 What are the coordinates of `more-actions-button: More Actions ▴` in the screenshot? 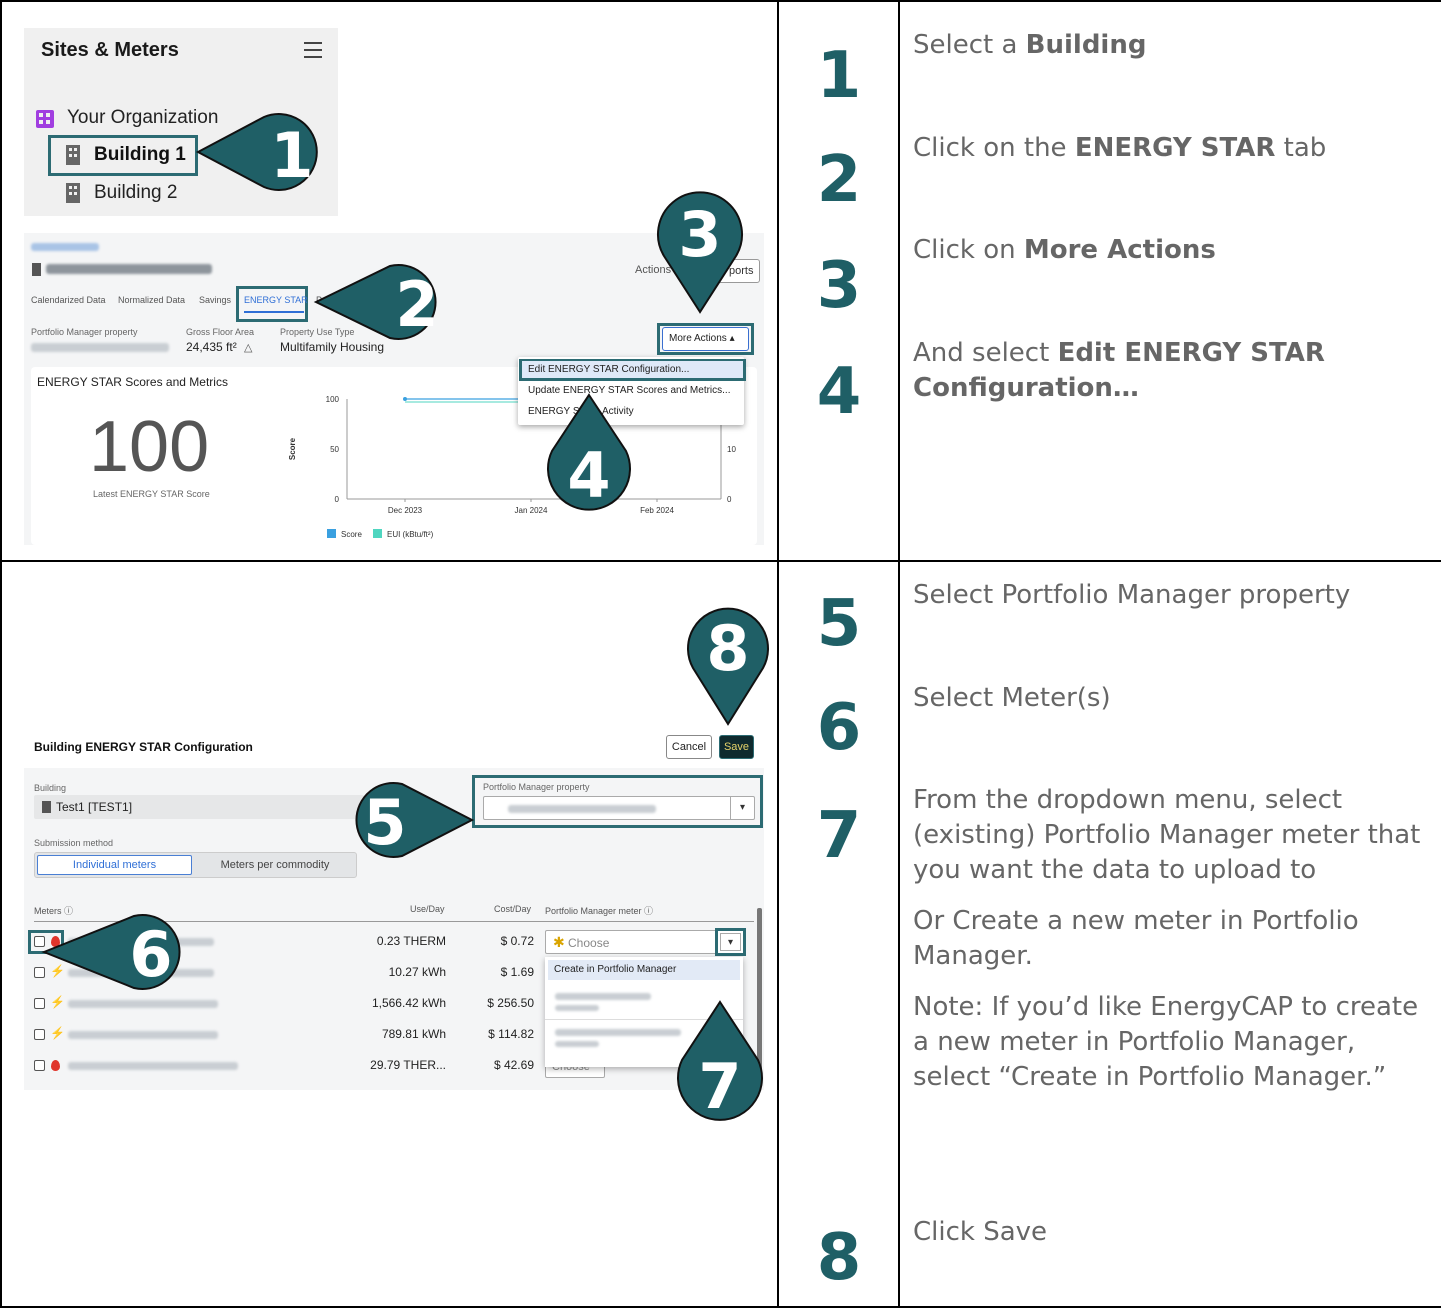 It's located at (705, 339).